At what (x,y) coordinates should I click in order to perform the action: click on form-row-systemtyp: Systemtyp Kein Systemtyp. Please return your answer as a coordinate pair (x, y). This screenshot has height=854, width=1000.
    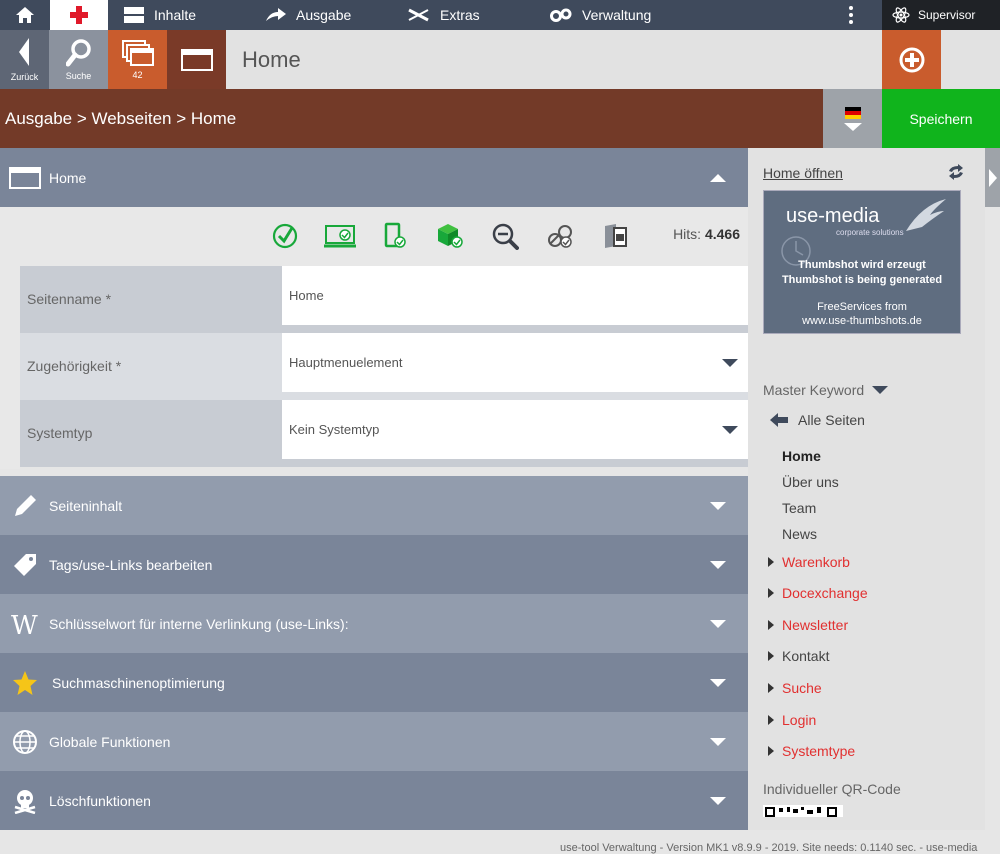
    Looking at the image, I should click on (384, 433).